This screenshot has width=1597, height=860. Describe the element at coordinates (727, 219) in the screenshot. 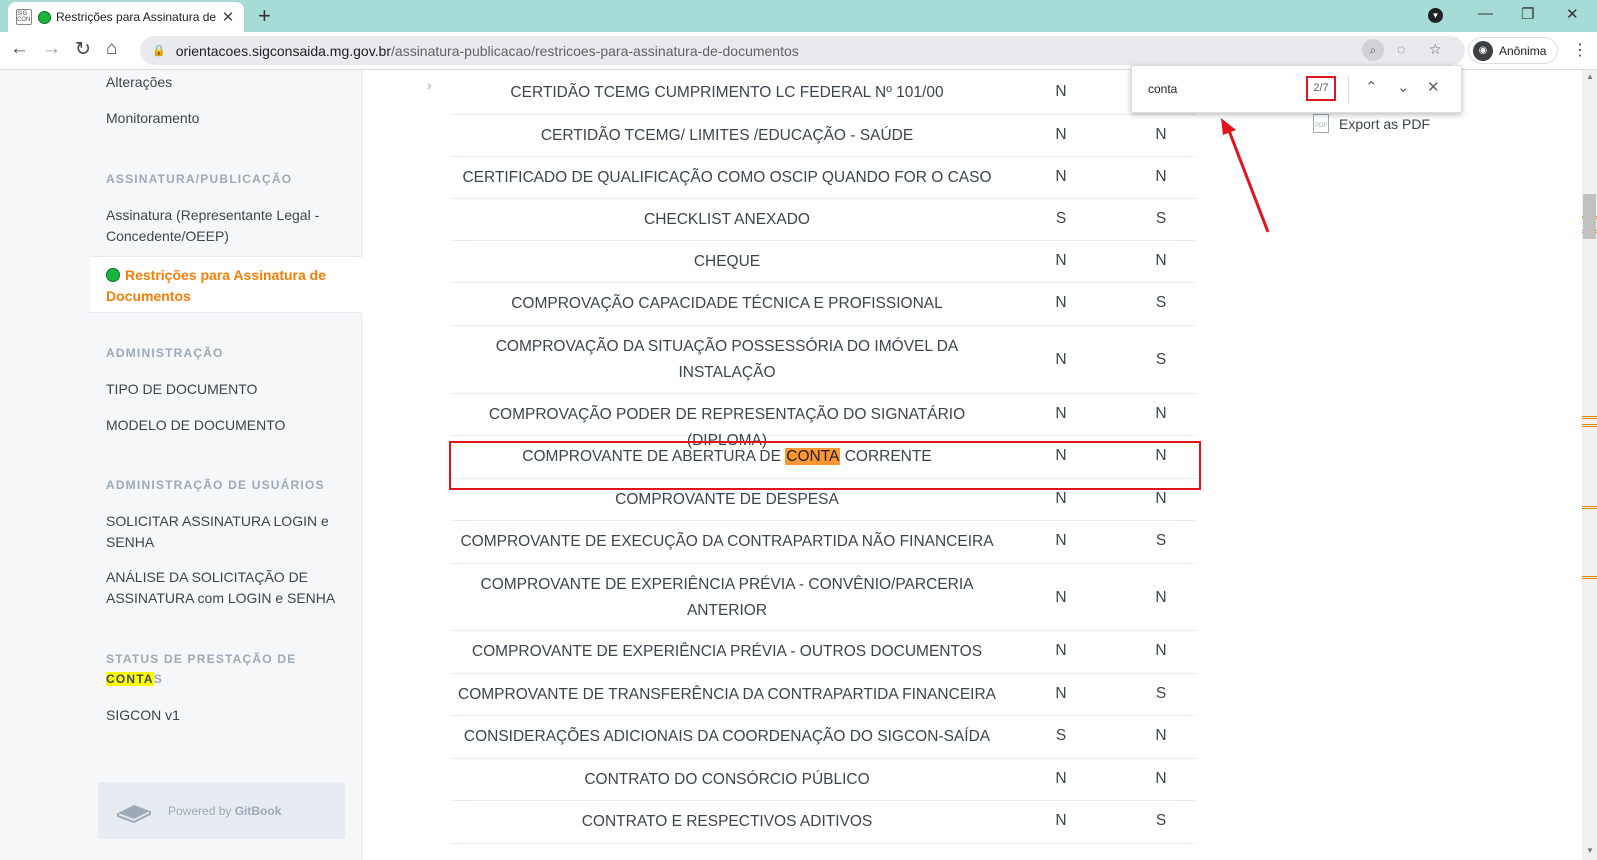

I see `table-cell-document: CHECKLIST ANEXADO` at that location.